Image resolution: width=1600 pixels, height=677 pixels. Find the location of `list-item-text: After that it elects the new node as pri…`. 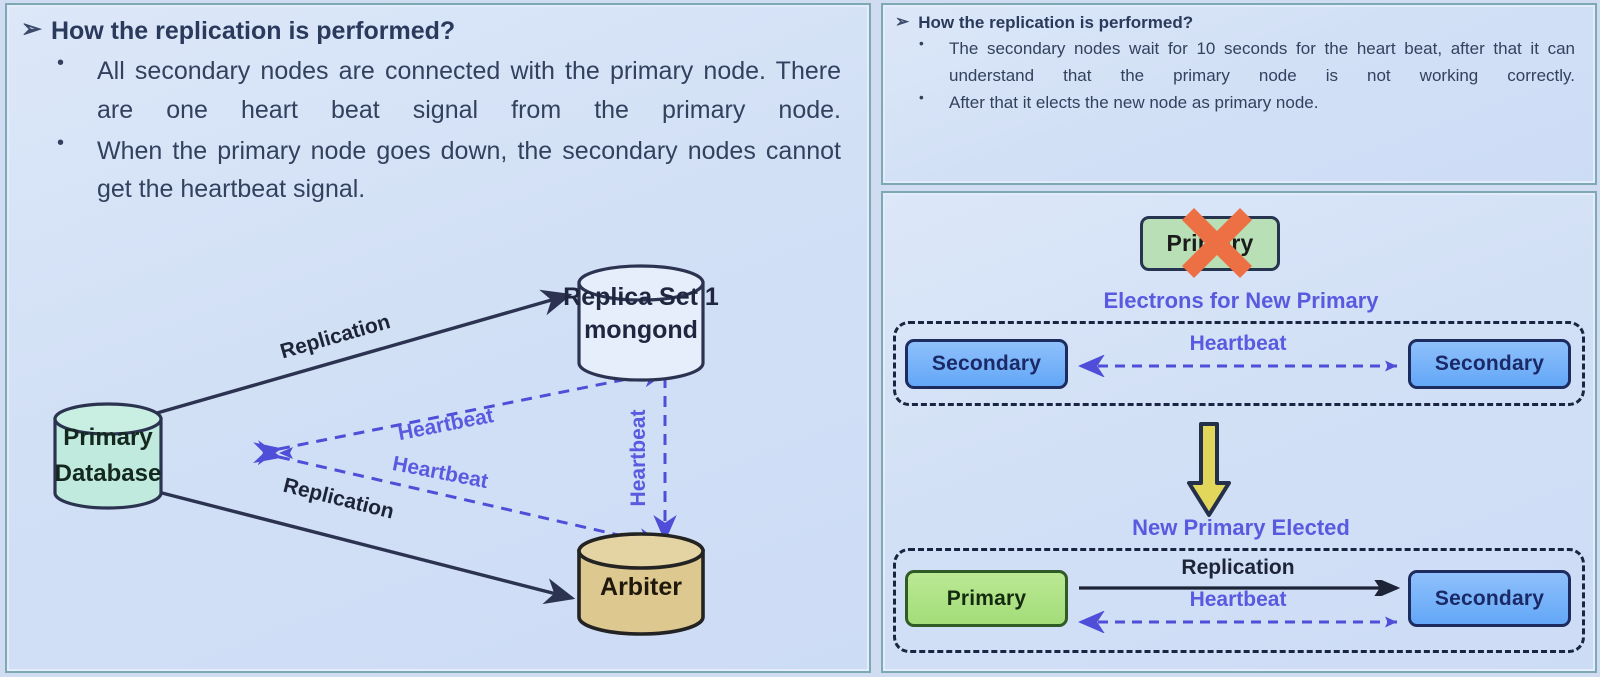

list-item-text: After that it elects the new node as pri… is located at coordinates (1134, 102).